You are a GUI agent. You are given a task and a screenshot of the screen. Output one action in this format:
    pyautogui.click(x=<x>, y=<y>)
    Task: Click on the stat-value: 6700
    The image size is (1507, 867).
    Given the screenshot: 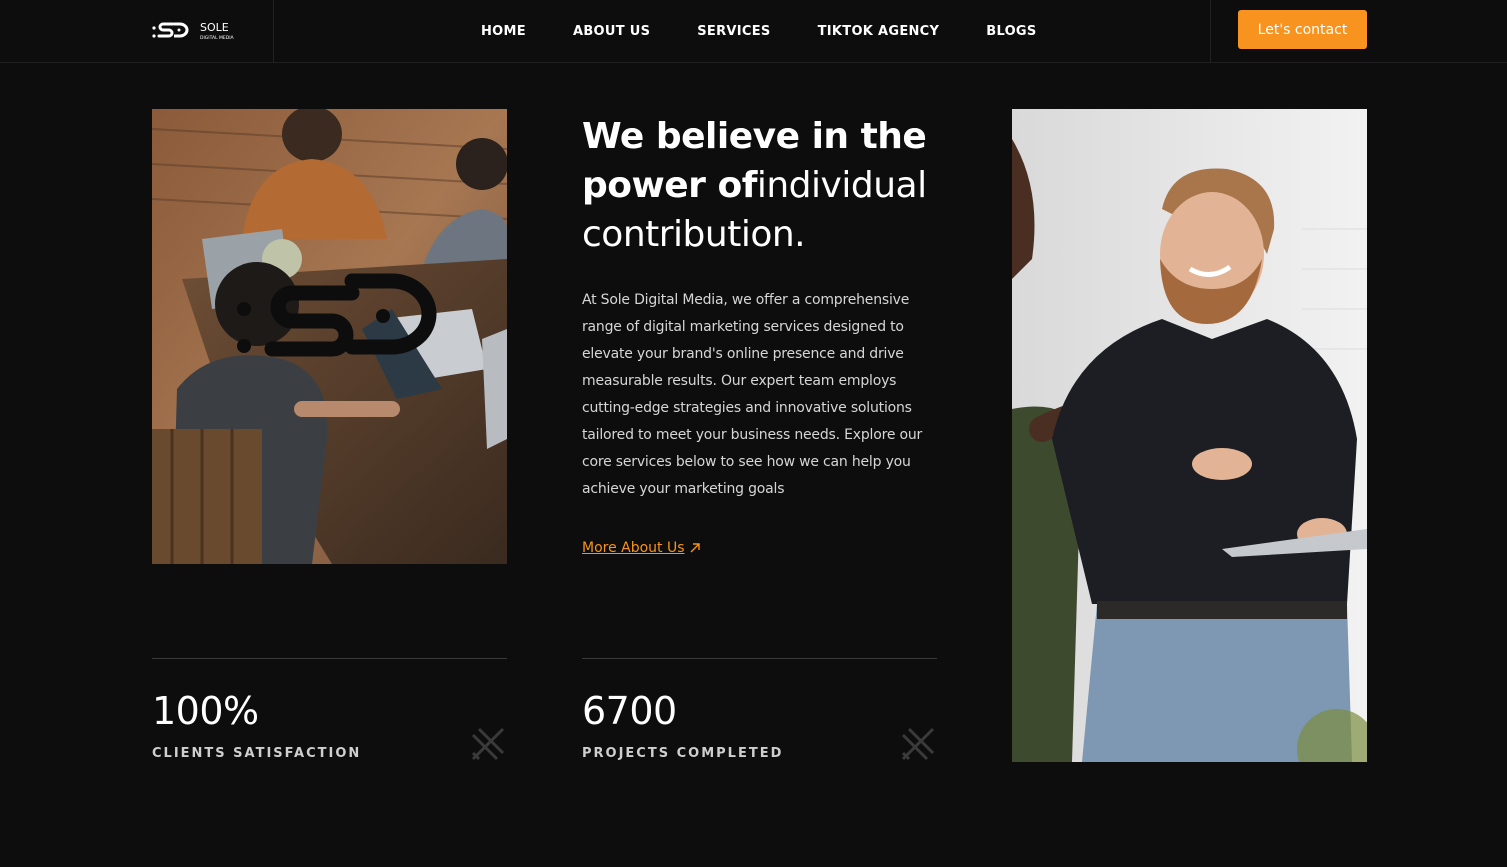 What is the action you would take?
    pyautogui.click(x=629, y=711)
    